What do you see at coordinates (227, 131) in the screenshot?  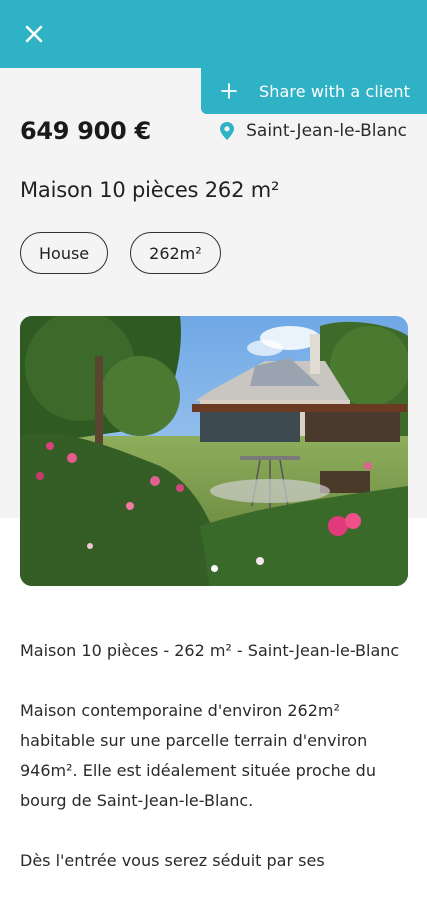 I see `map-pin-icon` at bounding box center [227, 131].